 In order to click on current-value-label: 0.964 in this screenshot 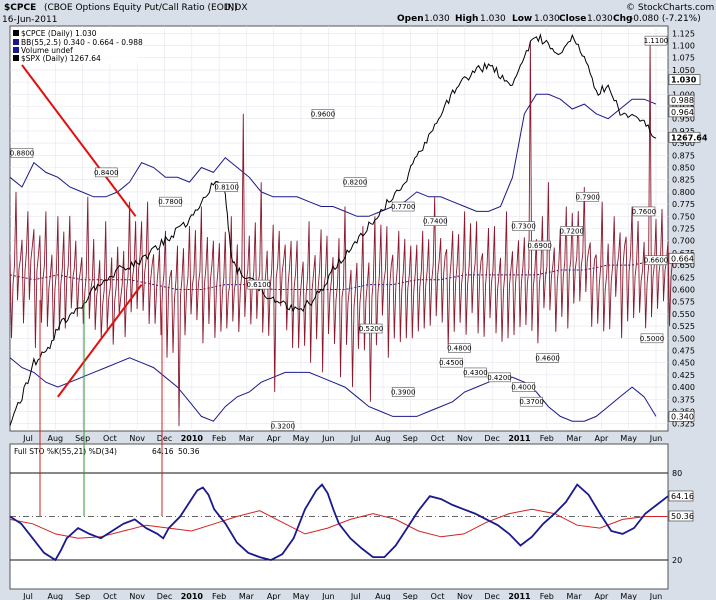, I will do `click(682, 112)`.